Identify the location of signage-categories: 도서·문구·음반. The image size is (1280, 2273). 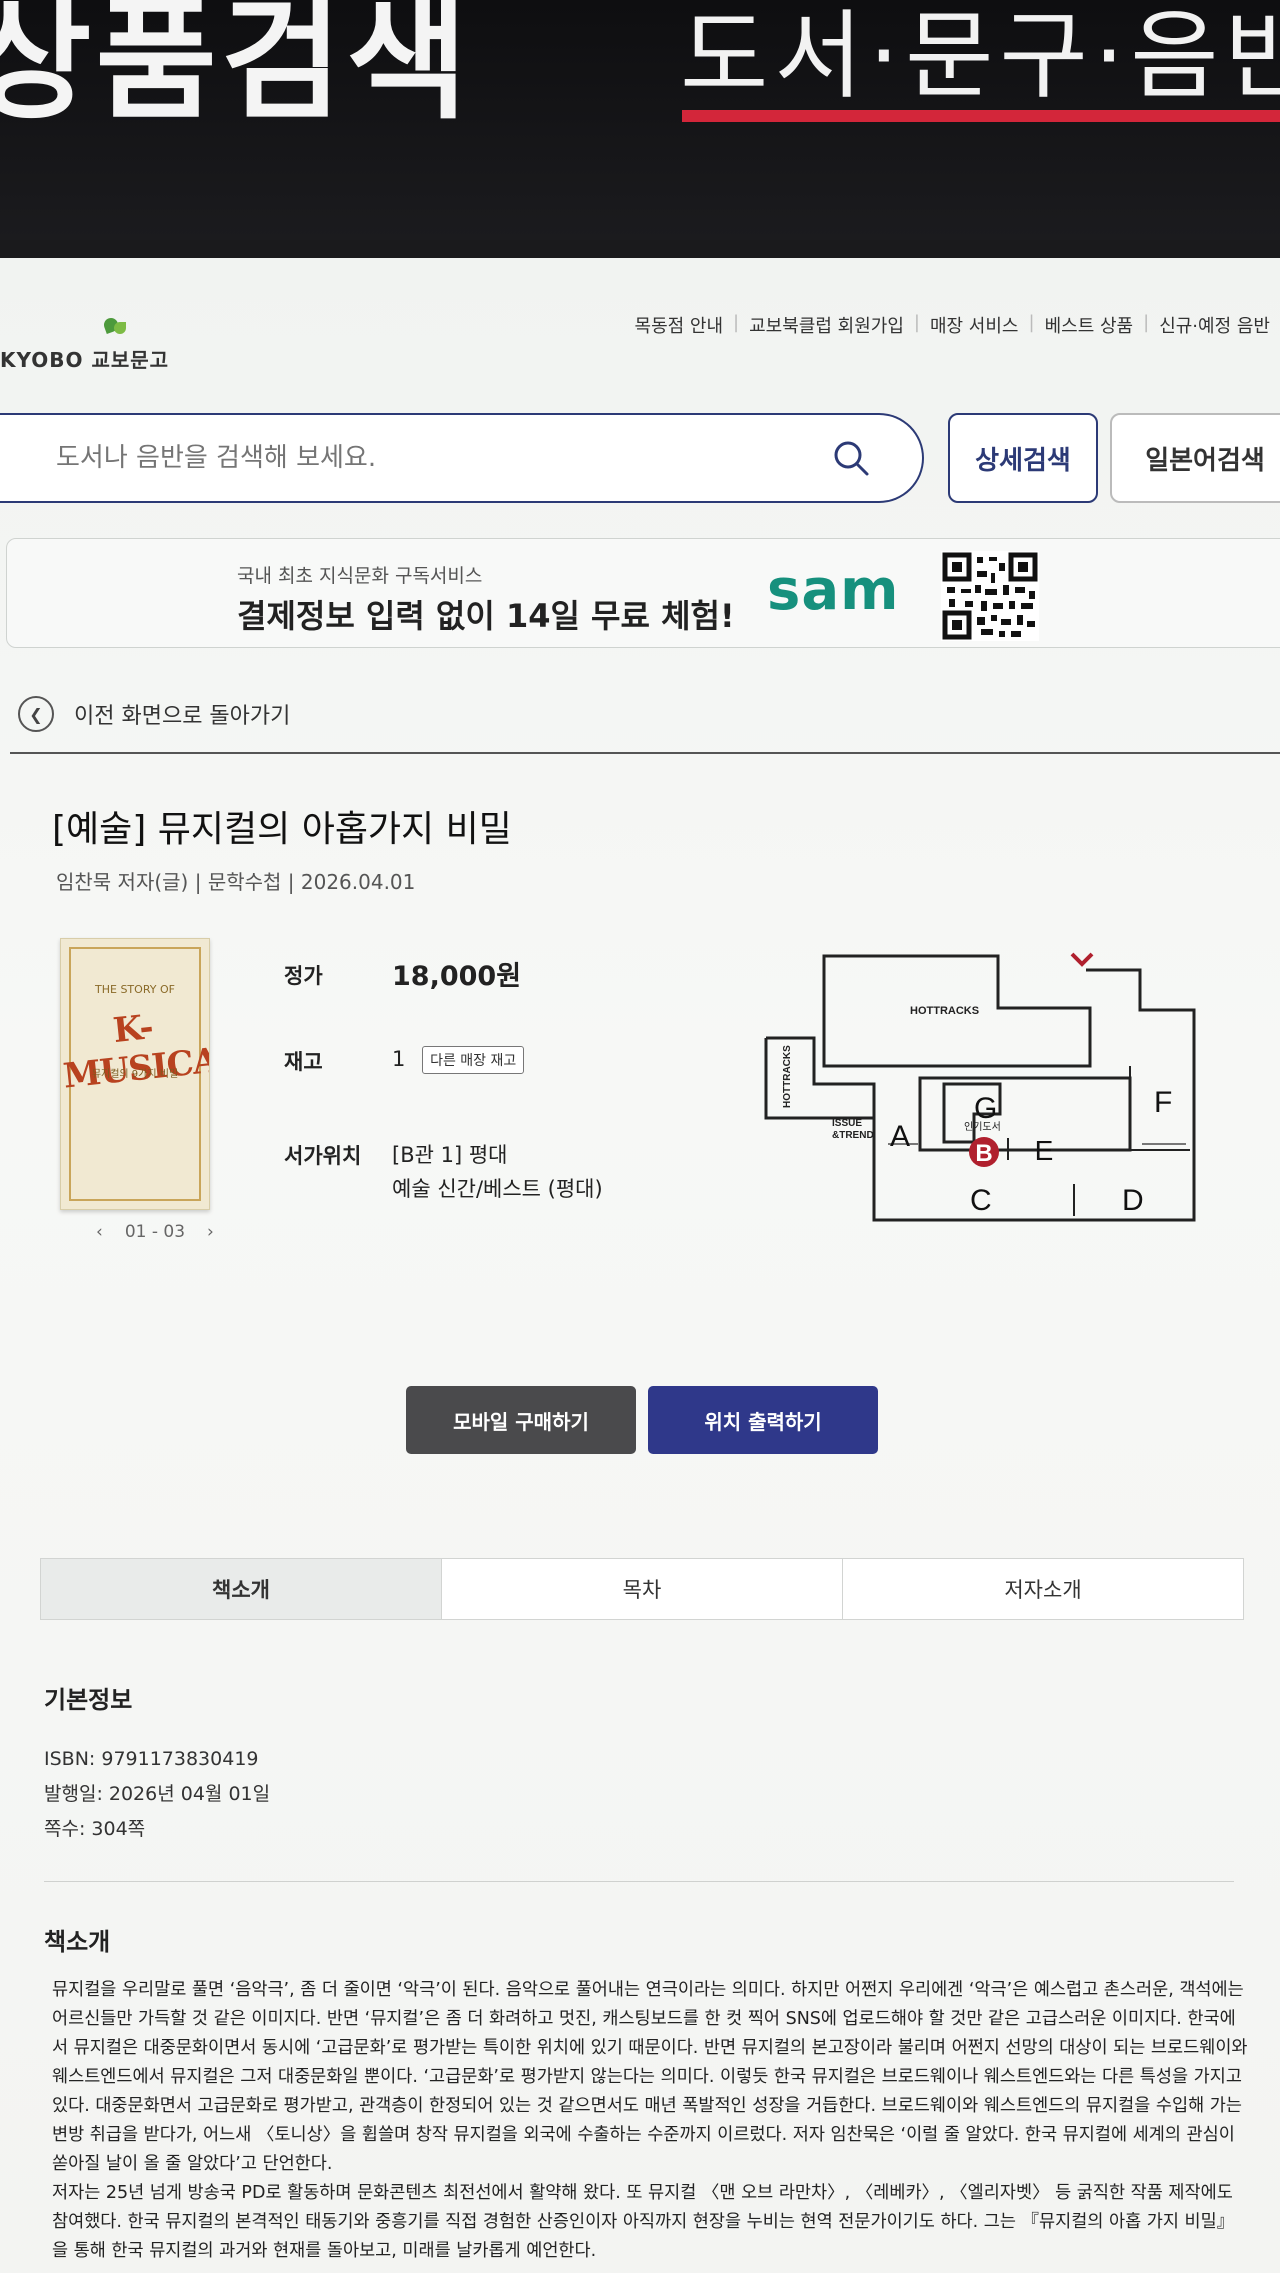
(980, 56).